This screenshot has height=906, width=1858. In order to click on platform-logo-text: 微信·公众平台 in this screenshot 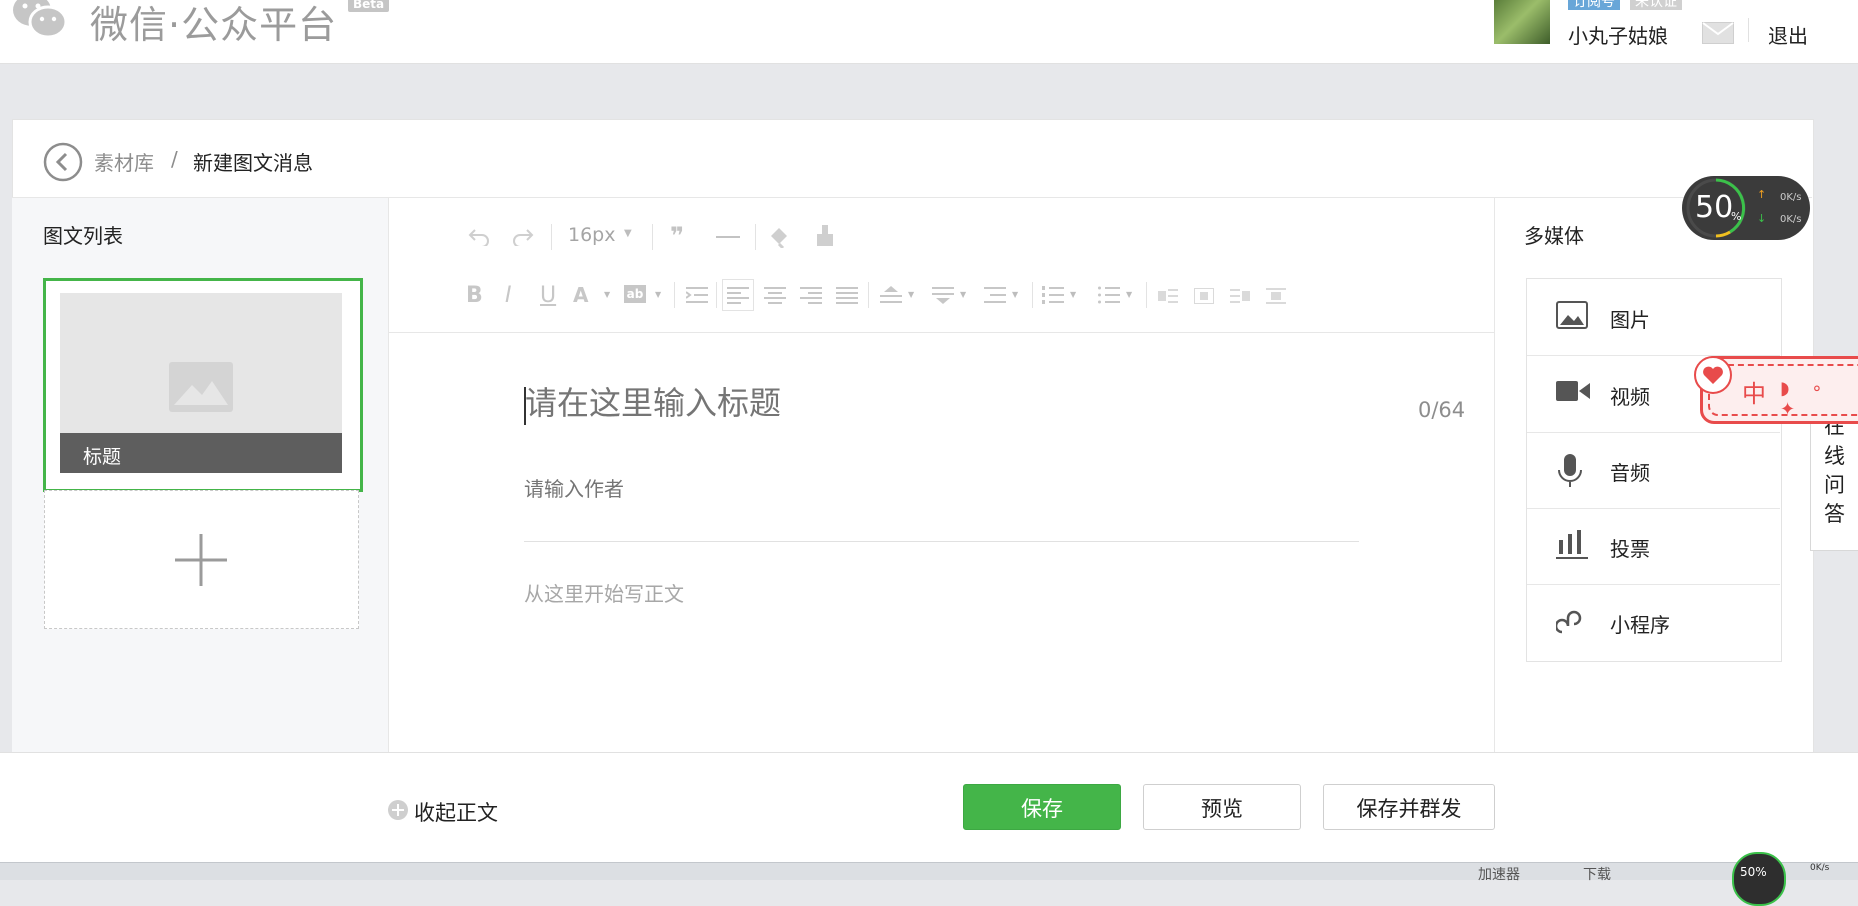, I will do `click(213, 24)`.